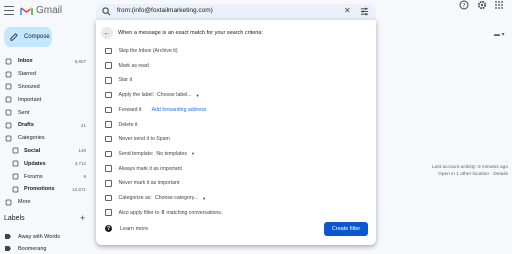  I want to click on sidebar-item-updates: Updates 4,712, so click(45, 163).